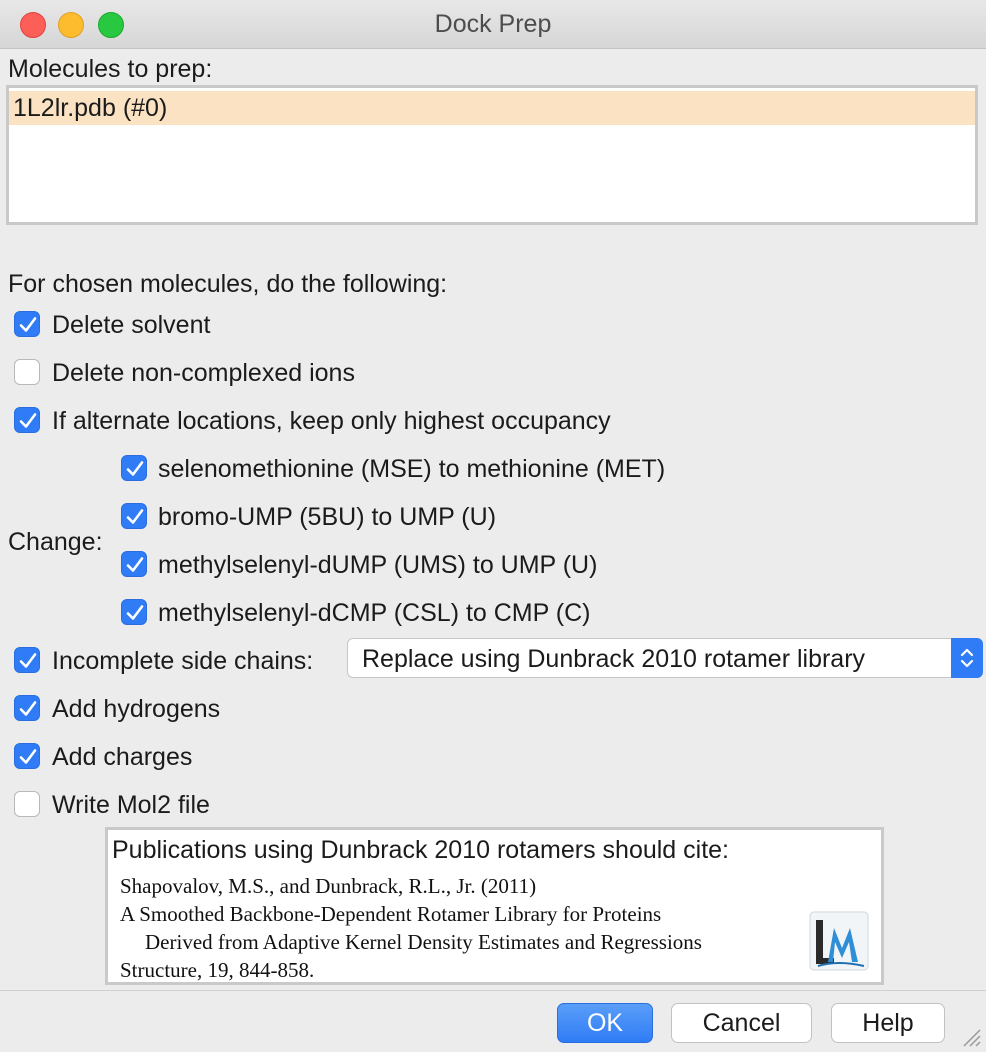 The height and width of the screenshot is (1052, 986). Describe the element at coordinates (970, 1036) in the screenshot. I see `resize-grip-icon` at that location.